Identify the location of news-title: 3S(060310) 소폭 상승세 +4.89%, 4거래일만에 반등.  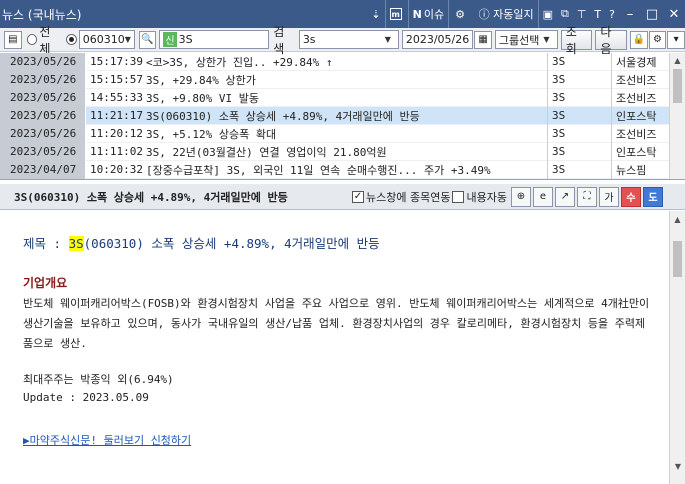
(283, 116).